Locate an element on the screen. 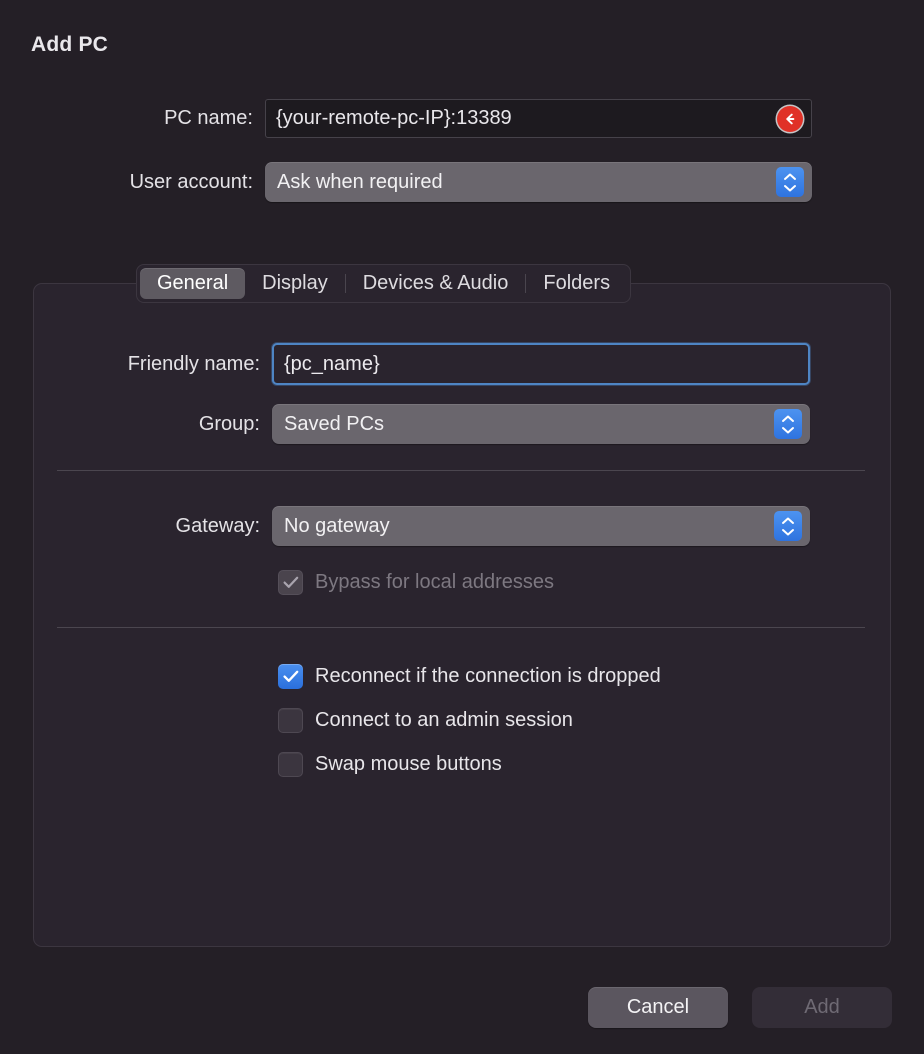 This screenshot has height=1054, width=924. swap-mouse-checkbox is located at coordinates (290, 764).